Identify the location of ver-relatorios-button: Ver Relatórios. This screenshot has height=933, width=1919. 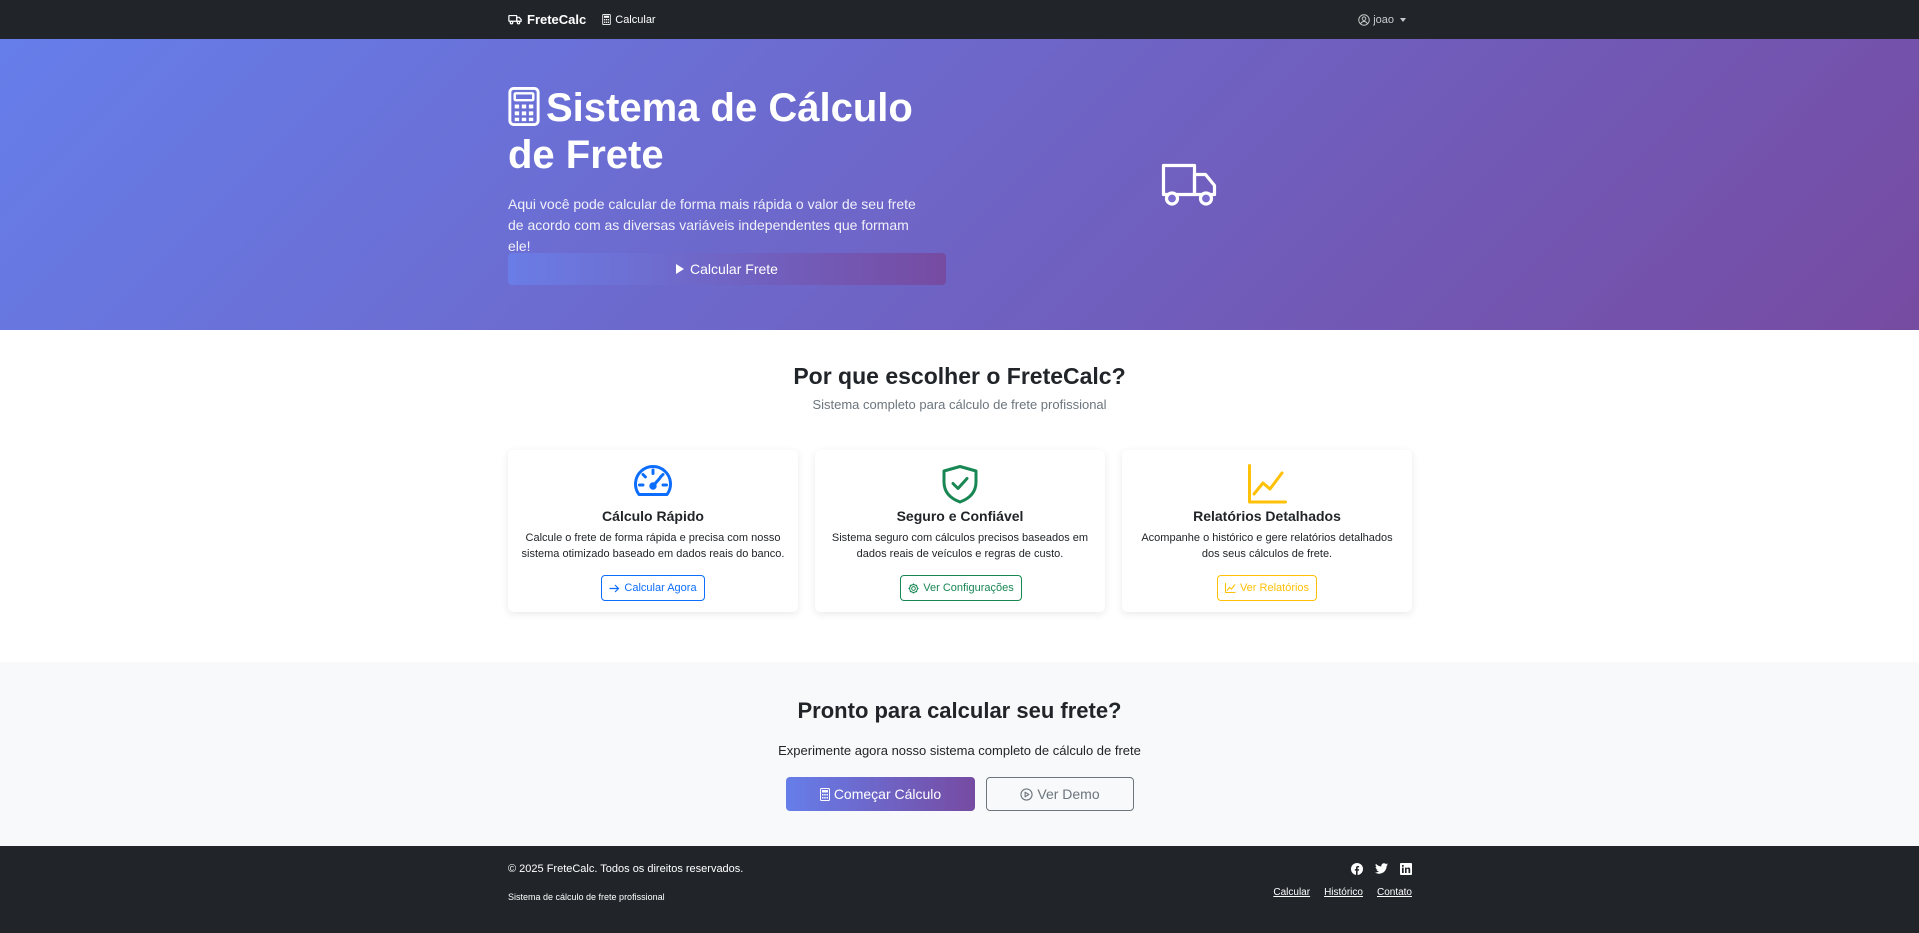
(1267, 588).